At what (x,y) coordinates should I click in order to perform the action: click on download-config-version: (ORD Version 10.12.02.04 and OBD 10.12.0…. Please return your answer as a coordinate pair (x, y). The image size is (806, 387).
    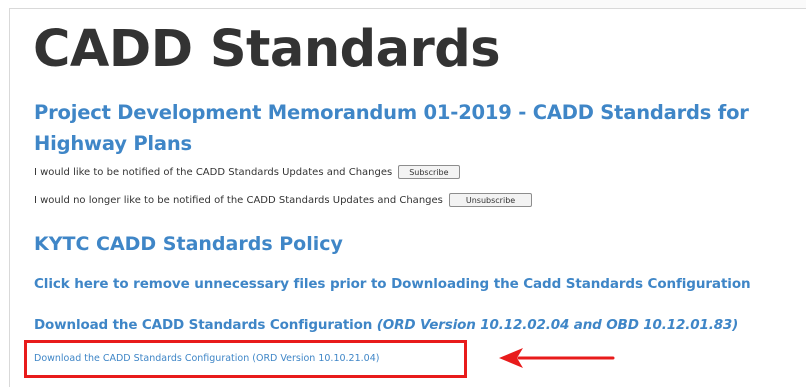
    Looking at the image, I should click on (557, 325).